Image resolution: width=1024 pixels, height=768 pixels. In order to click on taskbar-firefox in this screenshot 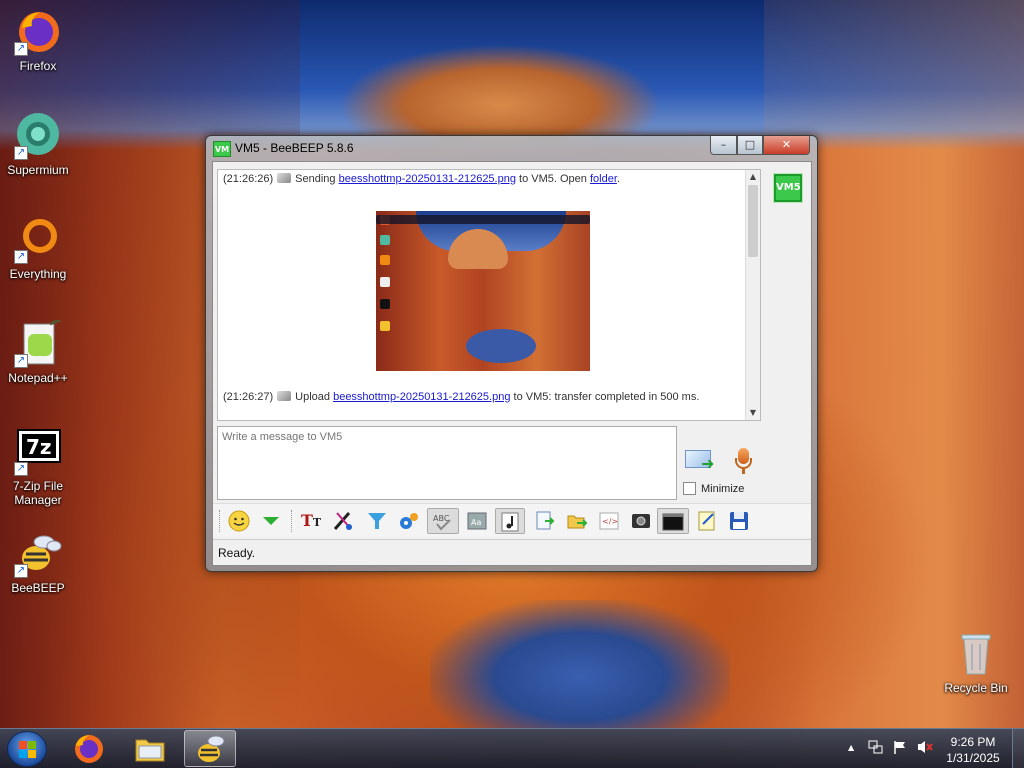, I will do `click(88, 748)`.